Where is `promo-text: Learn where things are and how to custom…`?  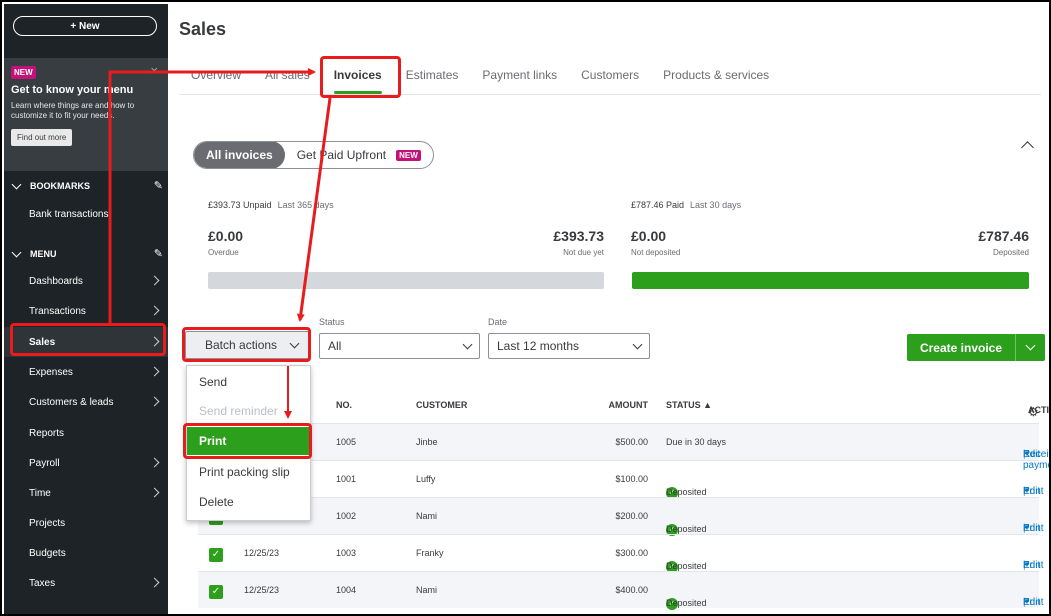
promo-text: Learn where things are and how to custom… is located at coordinates (73, 110).